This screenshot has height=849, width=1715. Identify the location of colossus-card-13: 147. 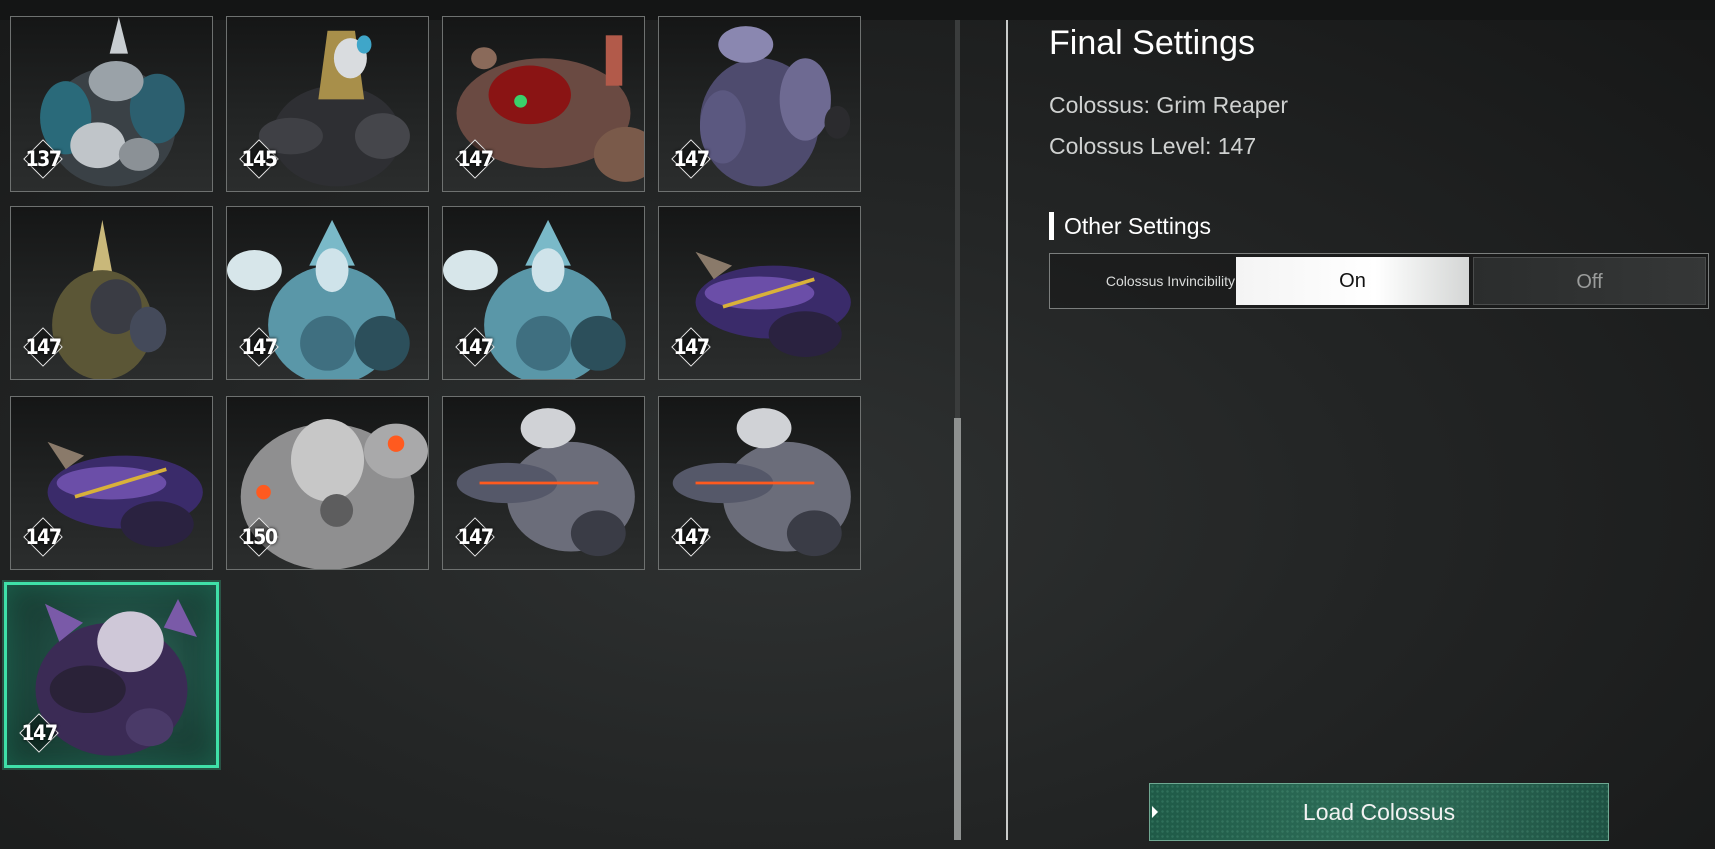
(111, 675).